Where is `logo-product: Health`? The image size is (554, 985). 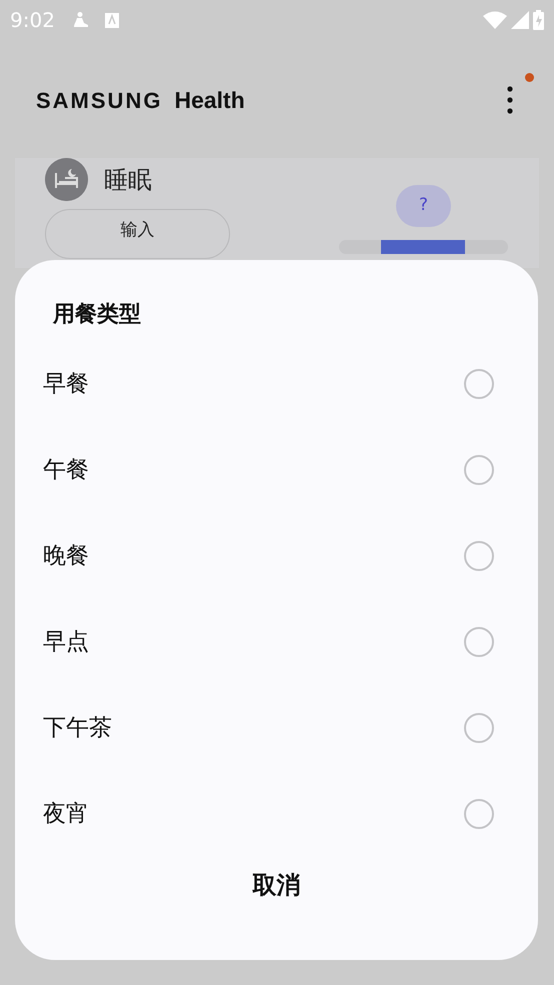 logo-product: Health is located at coordinates (209, 100).